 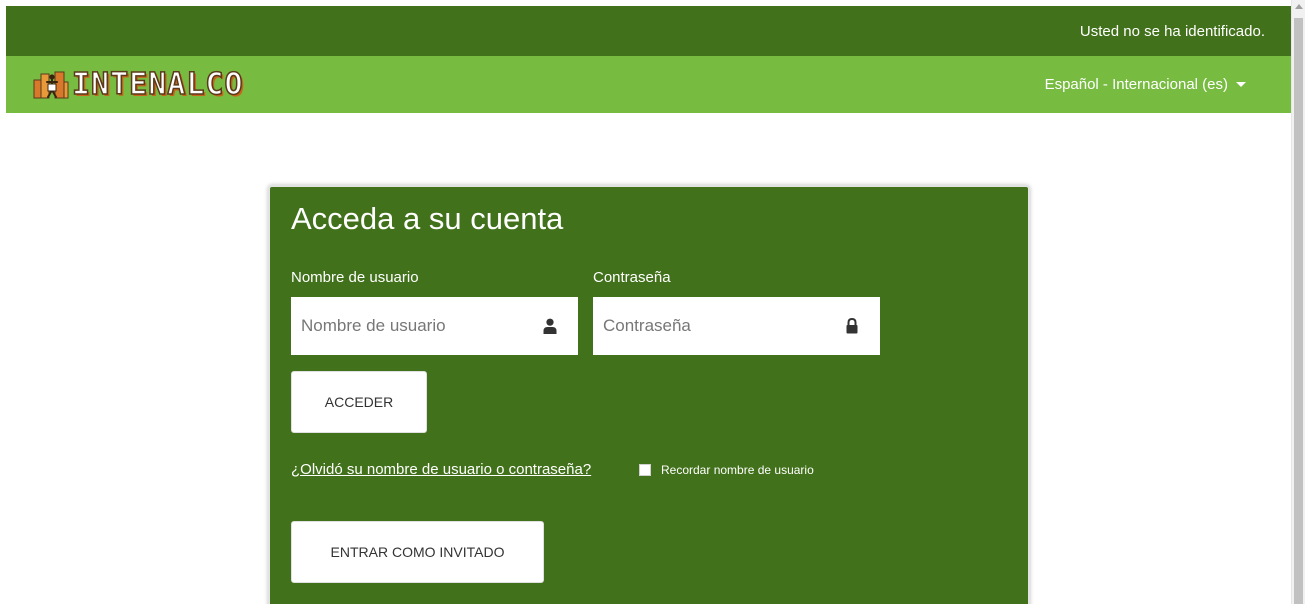 I want to click on site-logo: INTENALCO, so click(x=138, y=84).